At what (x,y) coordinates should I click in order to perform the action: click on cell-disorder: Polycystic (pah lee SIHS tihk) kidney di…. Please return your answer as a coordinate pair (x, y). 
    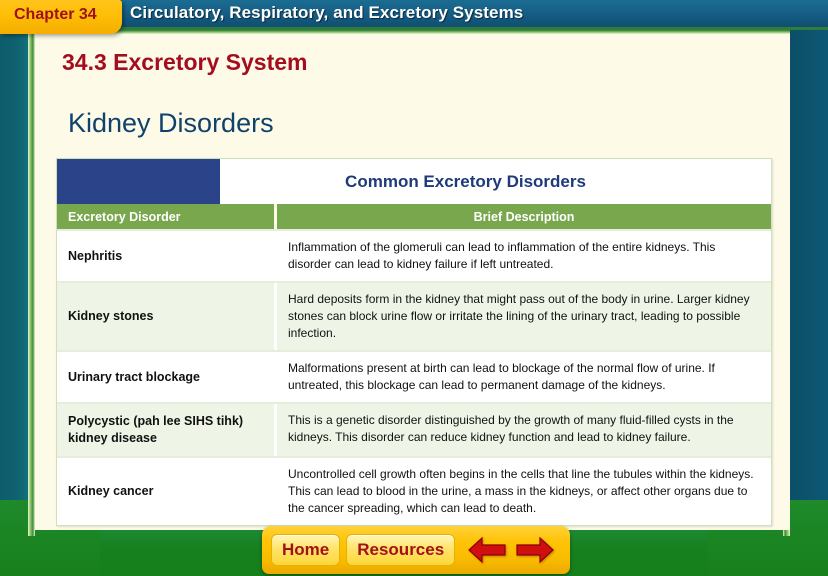
    Looking at the image, I should click on (165, 430).